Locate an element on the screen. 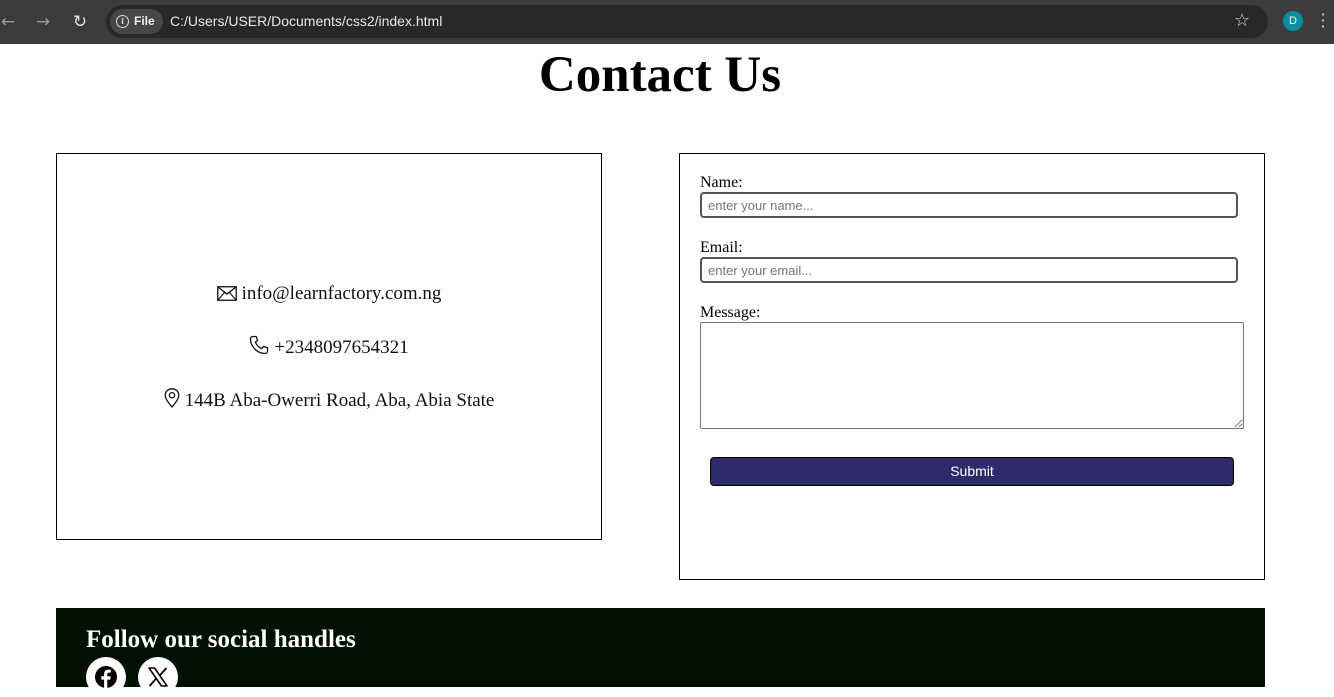 The width and height of the screenshot is (1334, 697). contact-address: 144B Aba-Owerri Road, Aba, Abia State is located at coordinates (329, 400).